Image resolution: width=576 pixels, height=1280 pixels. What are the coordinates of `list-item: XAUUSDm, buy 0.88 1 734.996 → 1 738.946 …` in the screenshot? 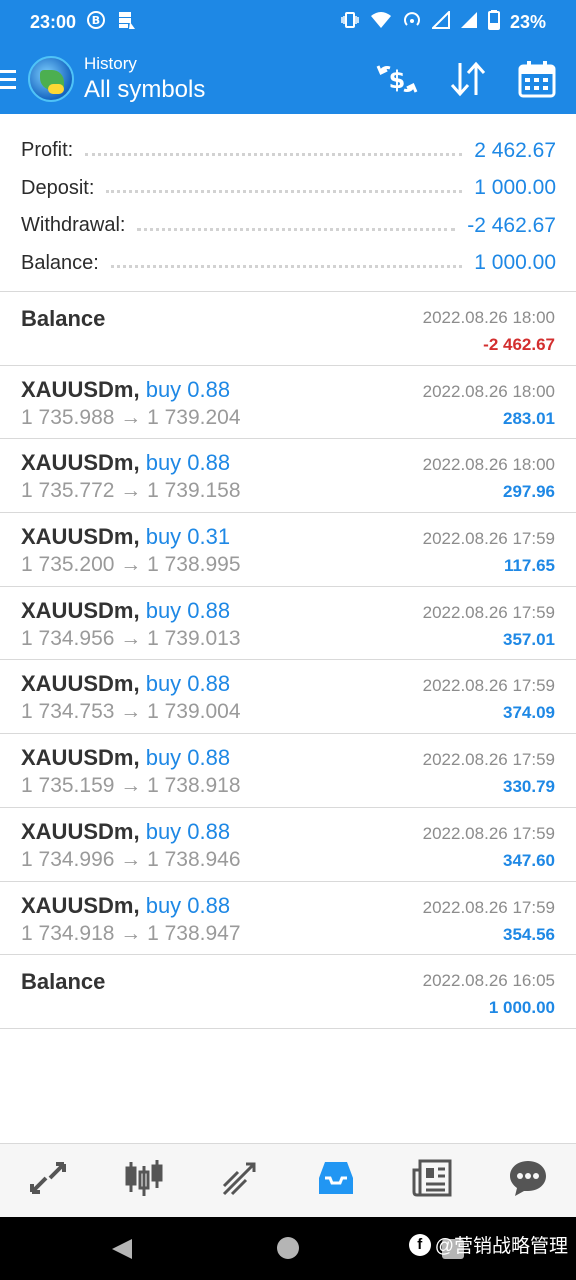 It's located at (288, 845).